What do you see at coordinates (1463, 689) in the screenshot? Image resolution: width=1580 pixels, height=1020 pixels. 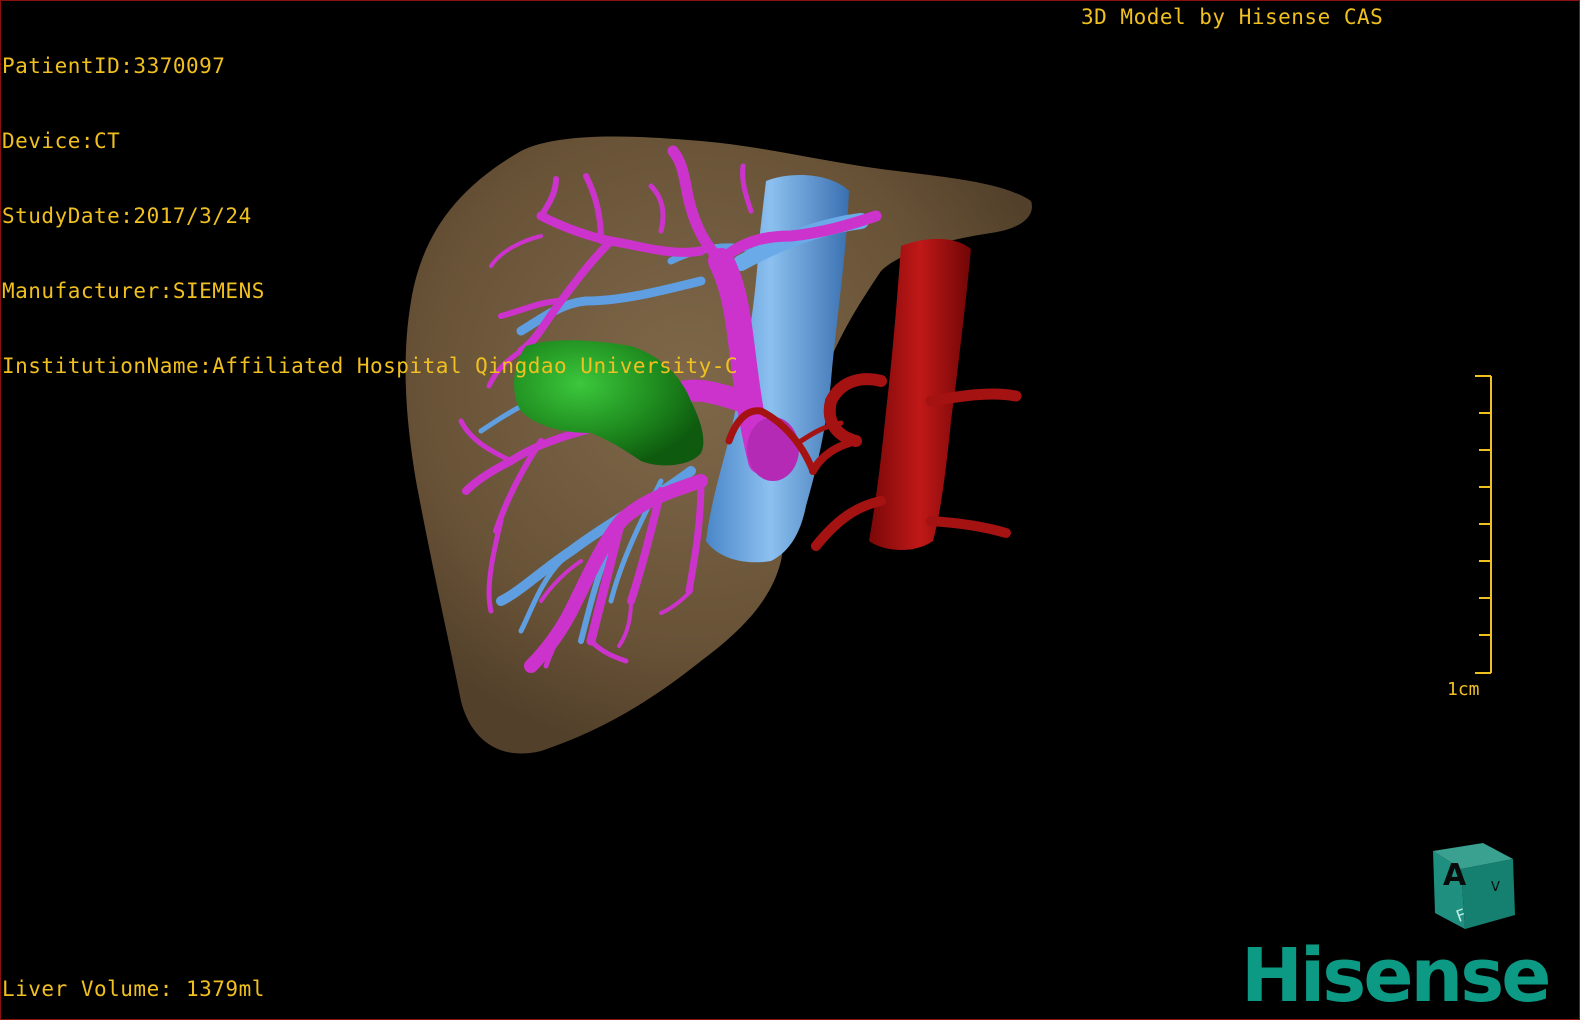 I see `scale-unit-label: 1cm` at bounding box center [1463, 689].